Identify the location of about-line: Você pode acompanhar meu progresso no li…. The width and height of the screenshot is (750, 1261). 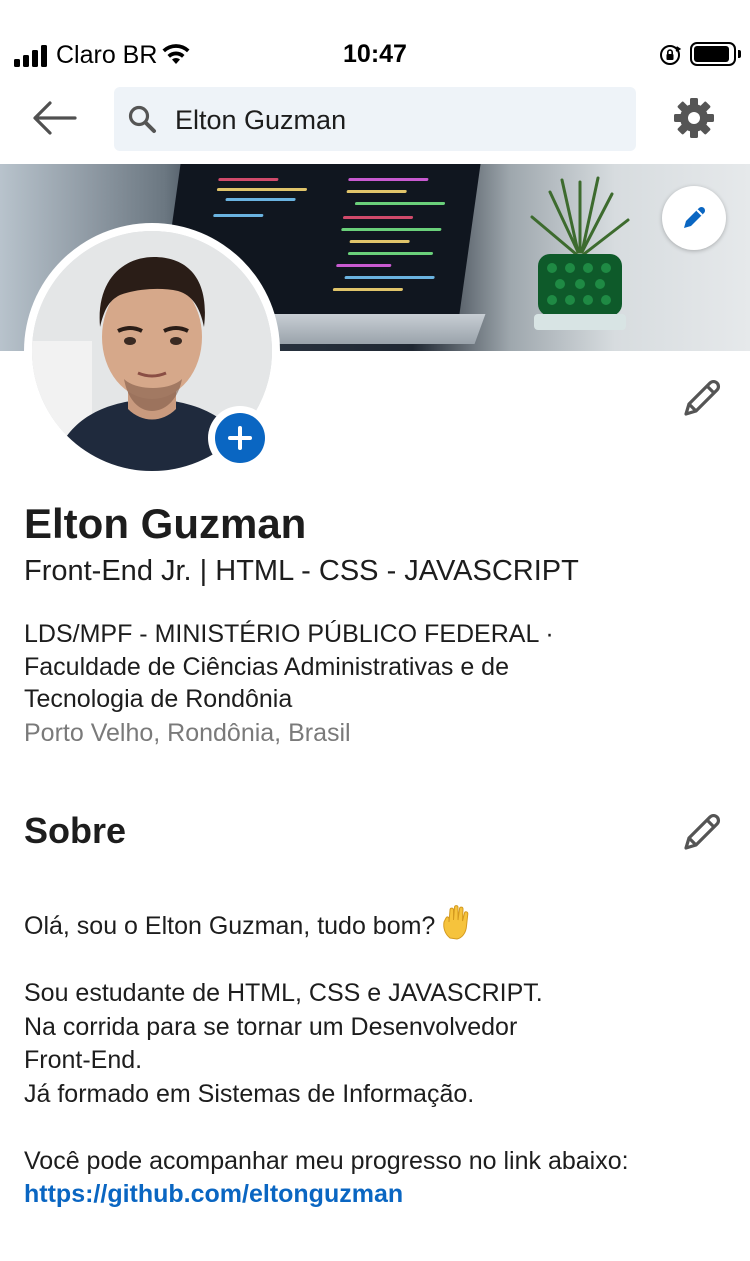
(326, 1160).